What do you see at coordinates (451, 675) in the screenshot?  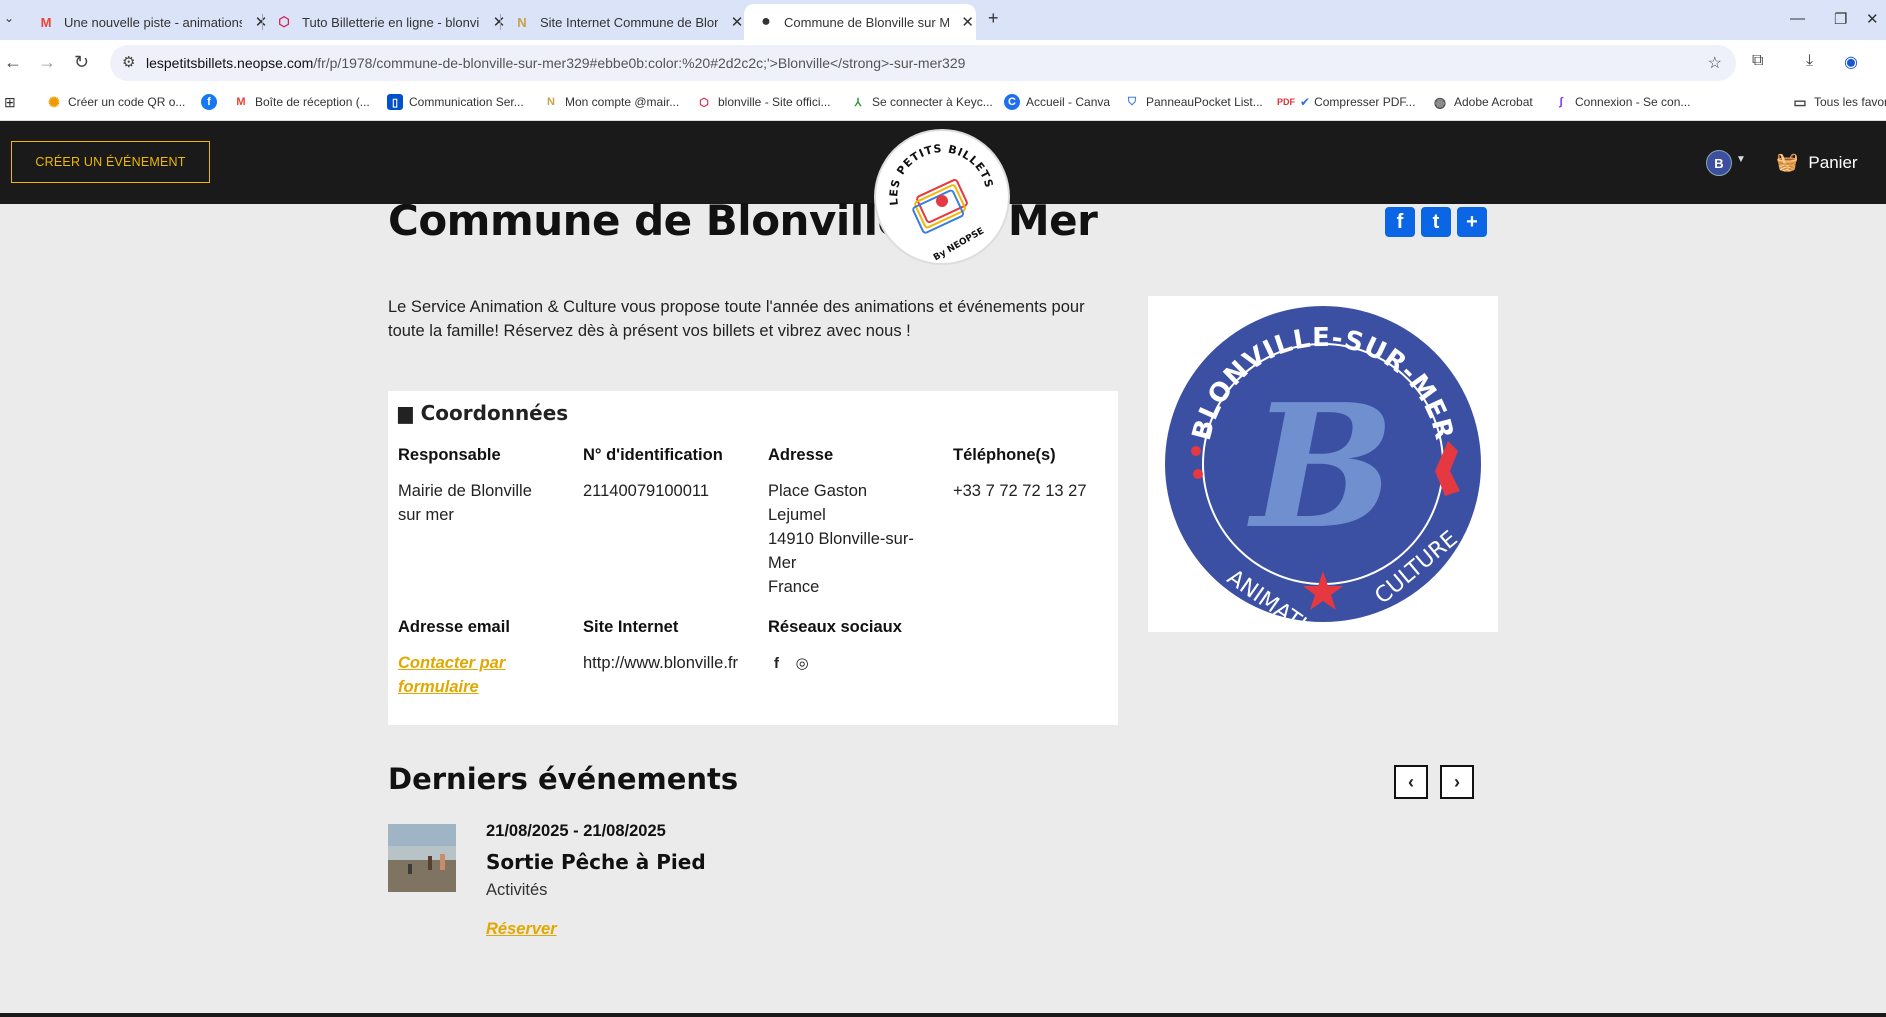 I see `contact-form-link: Contacter par formulaire` at bounding box center [451, 675].